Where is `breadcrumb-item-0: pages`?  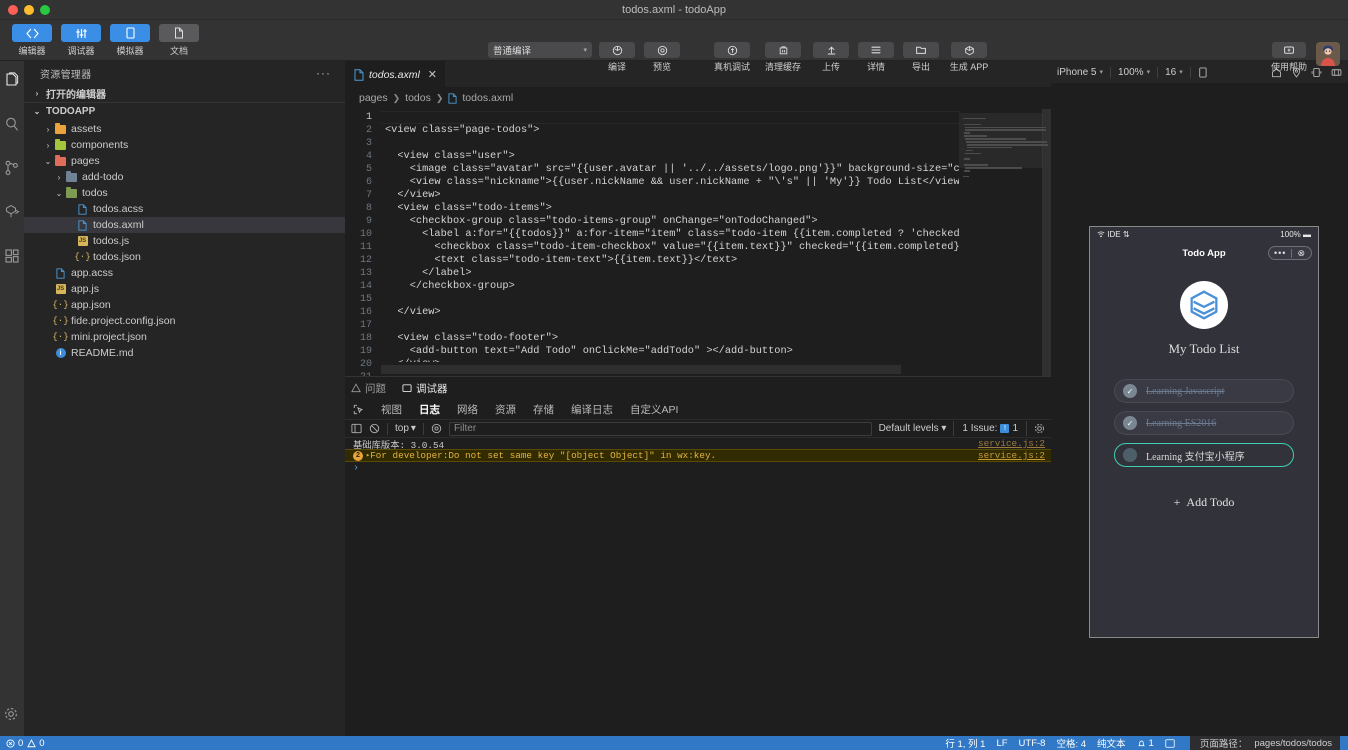 breadcrumb-item-0: pages is located at coordinates (373, 98).